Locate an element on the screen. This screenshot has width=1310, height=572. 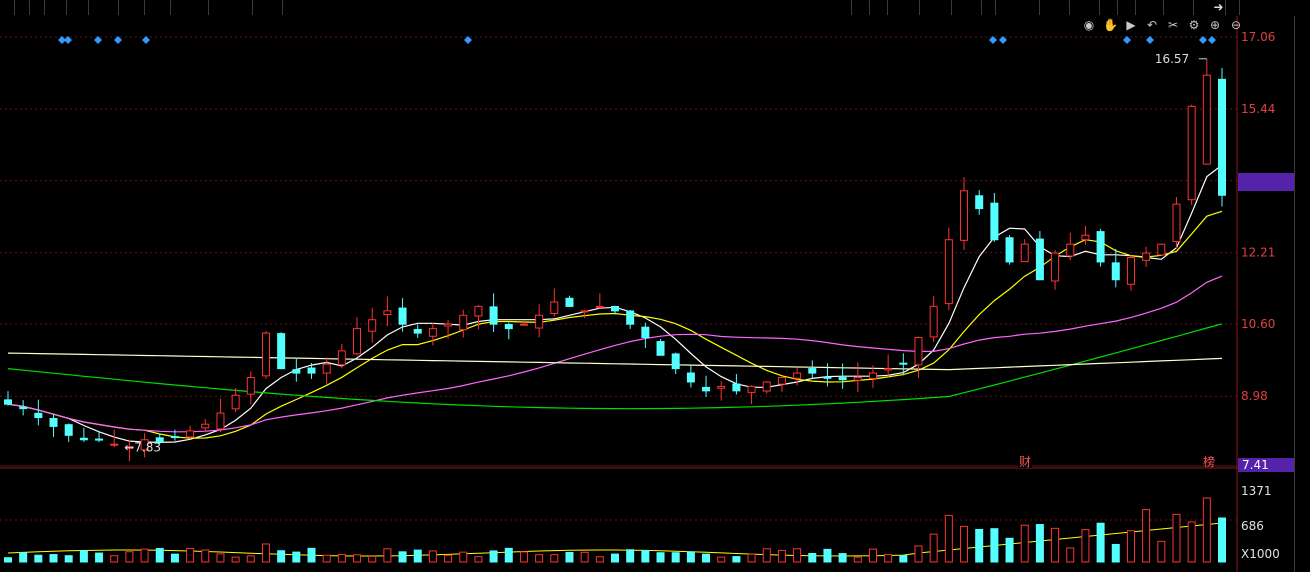
bang-badge-label: 榜 is located at coordinates (1209, 461).